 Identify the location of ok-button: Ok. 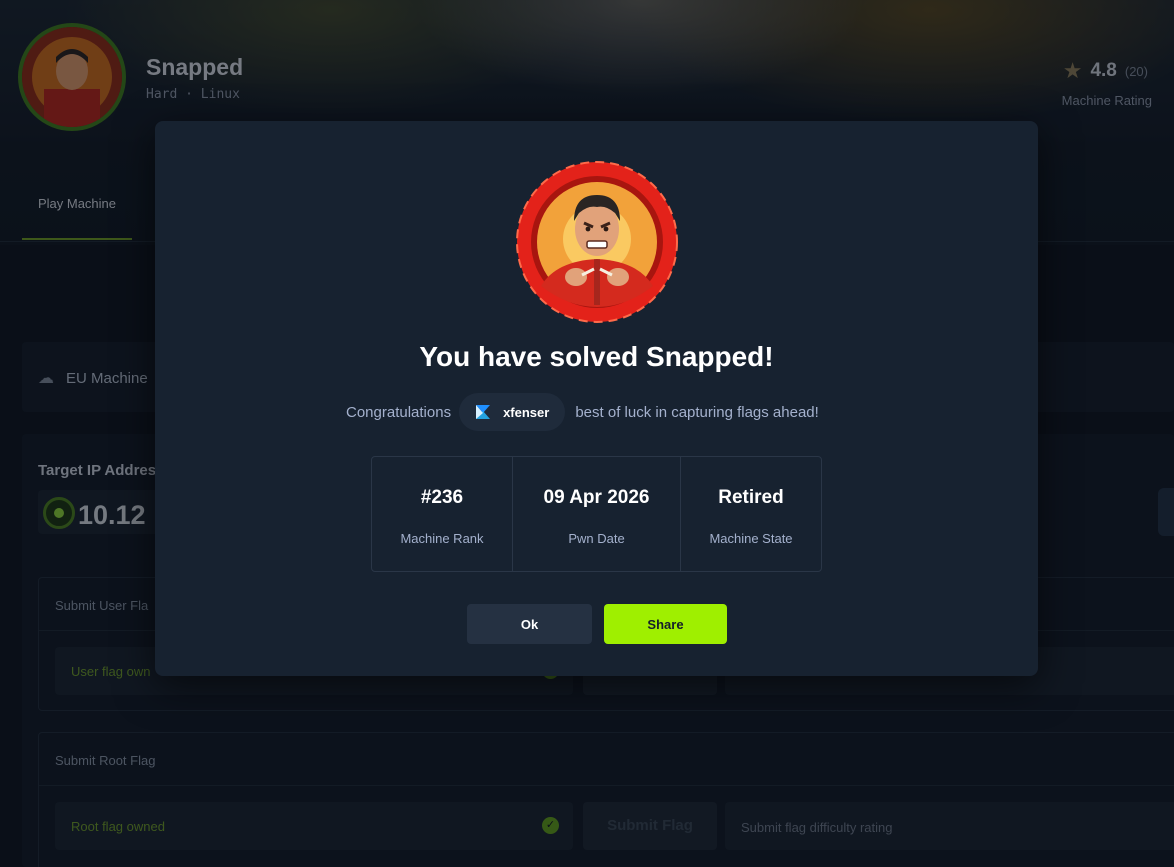
(529, 624).